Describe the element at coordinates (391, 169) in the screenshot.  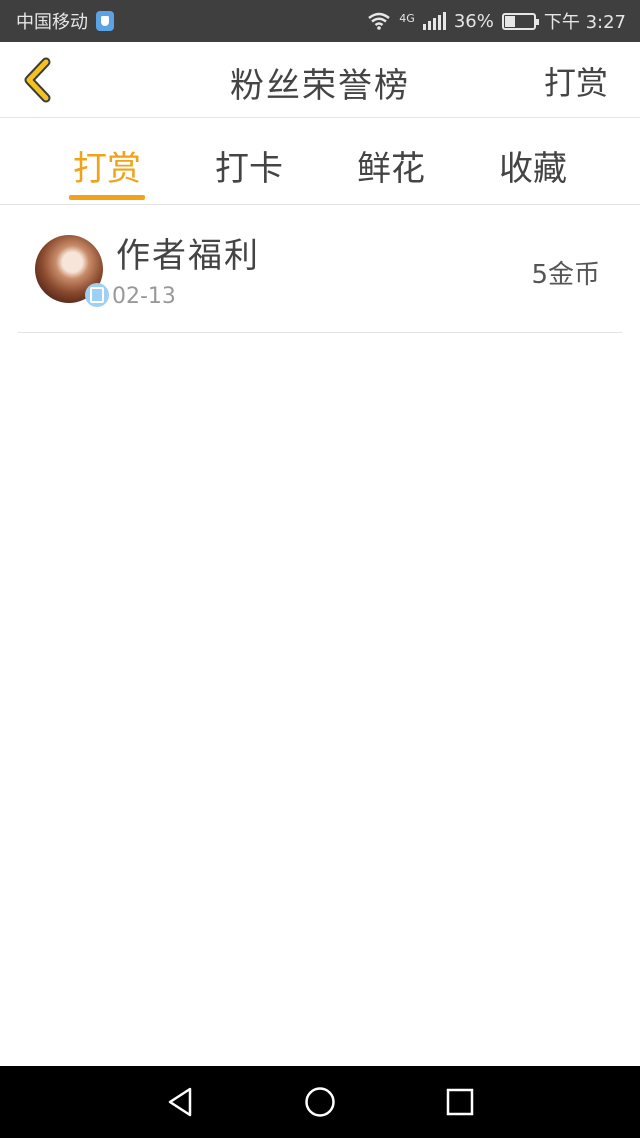
I see `tab-label: 鲜花` at that location.